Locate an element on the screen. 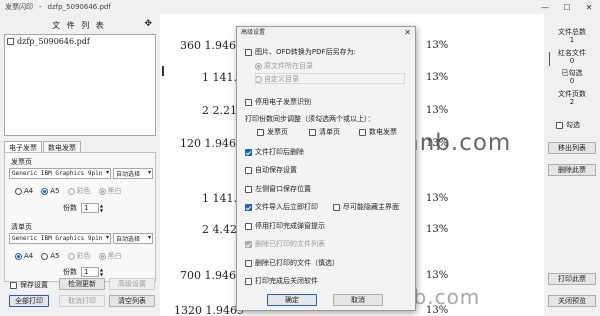 The height and width of the screenshot is (316, 600). list-color-color-label: 彩色 is located at coordinates (83, 256).